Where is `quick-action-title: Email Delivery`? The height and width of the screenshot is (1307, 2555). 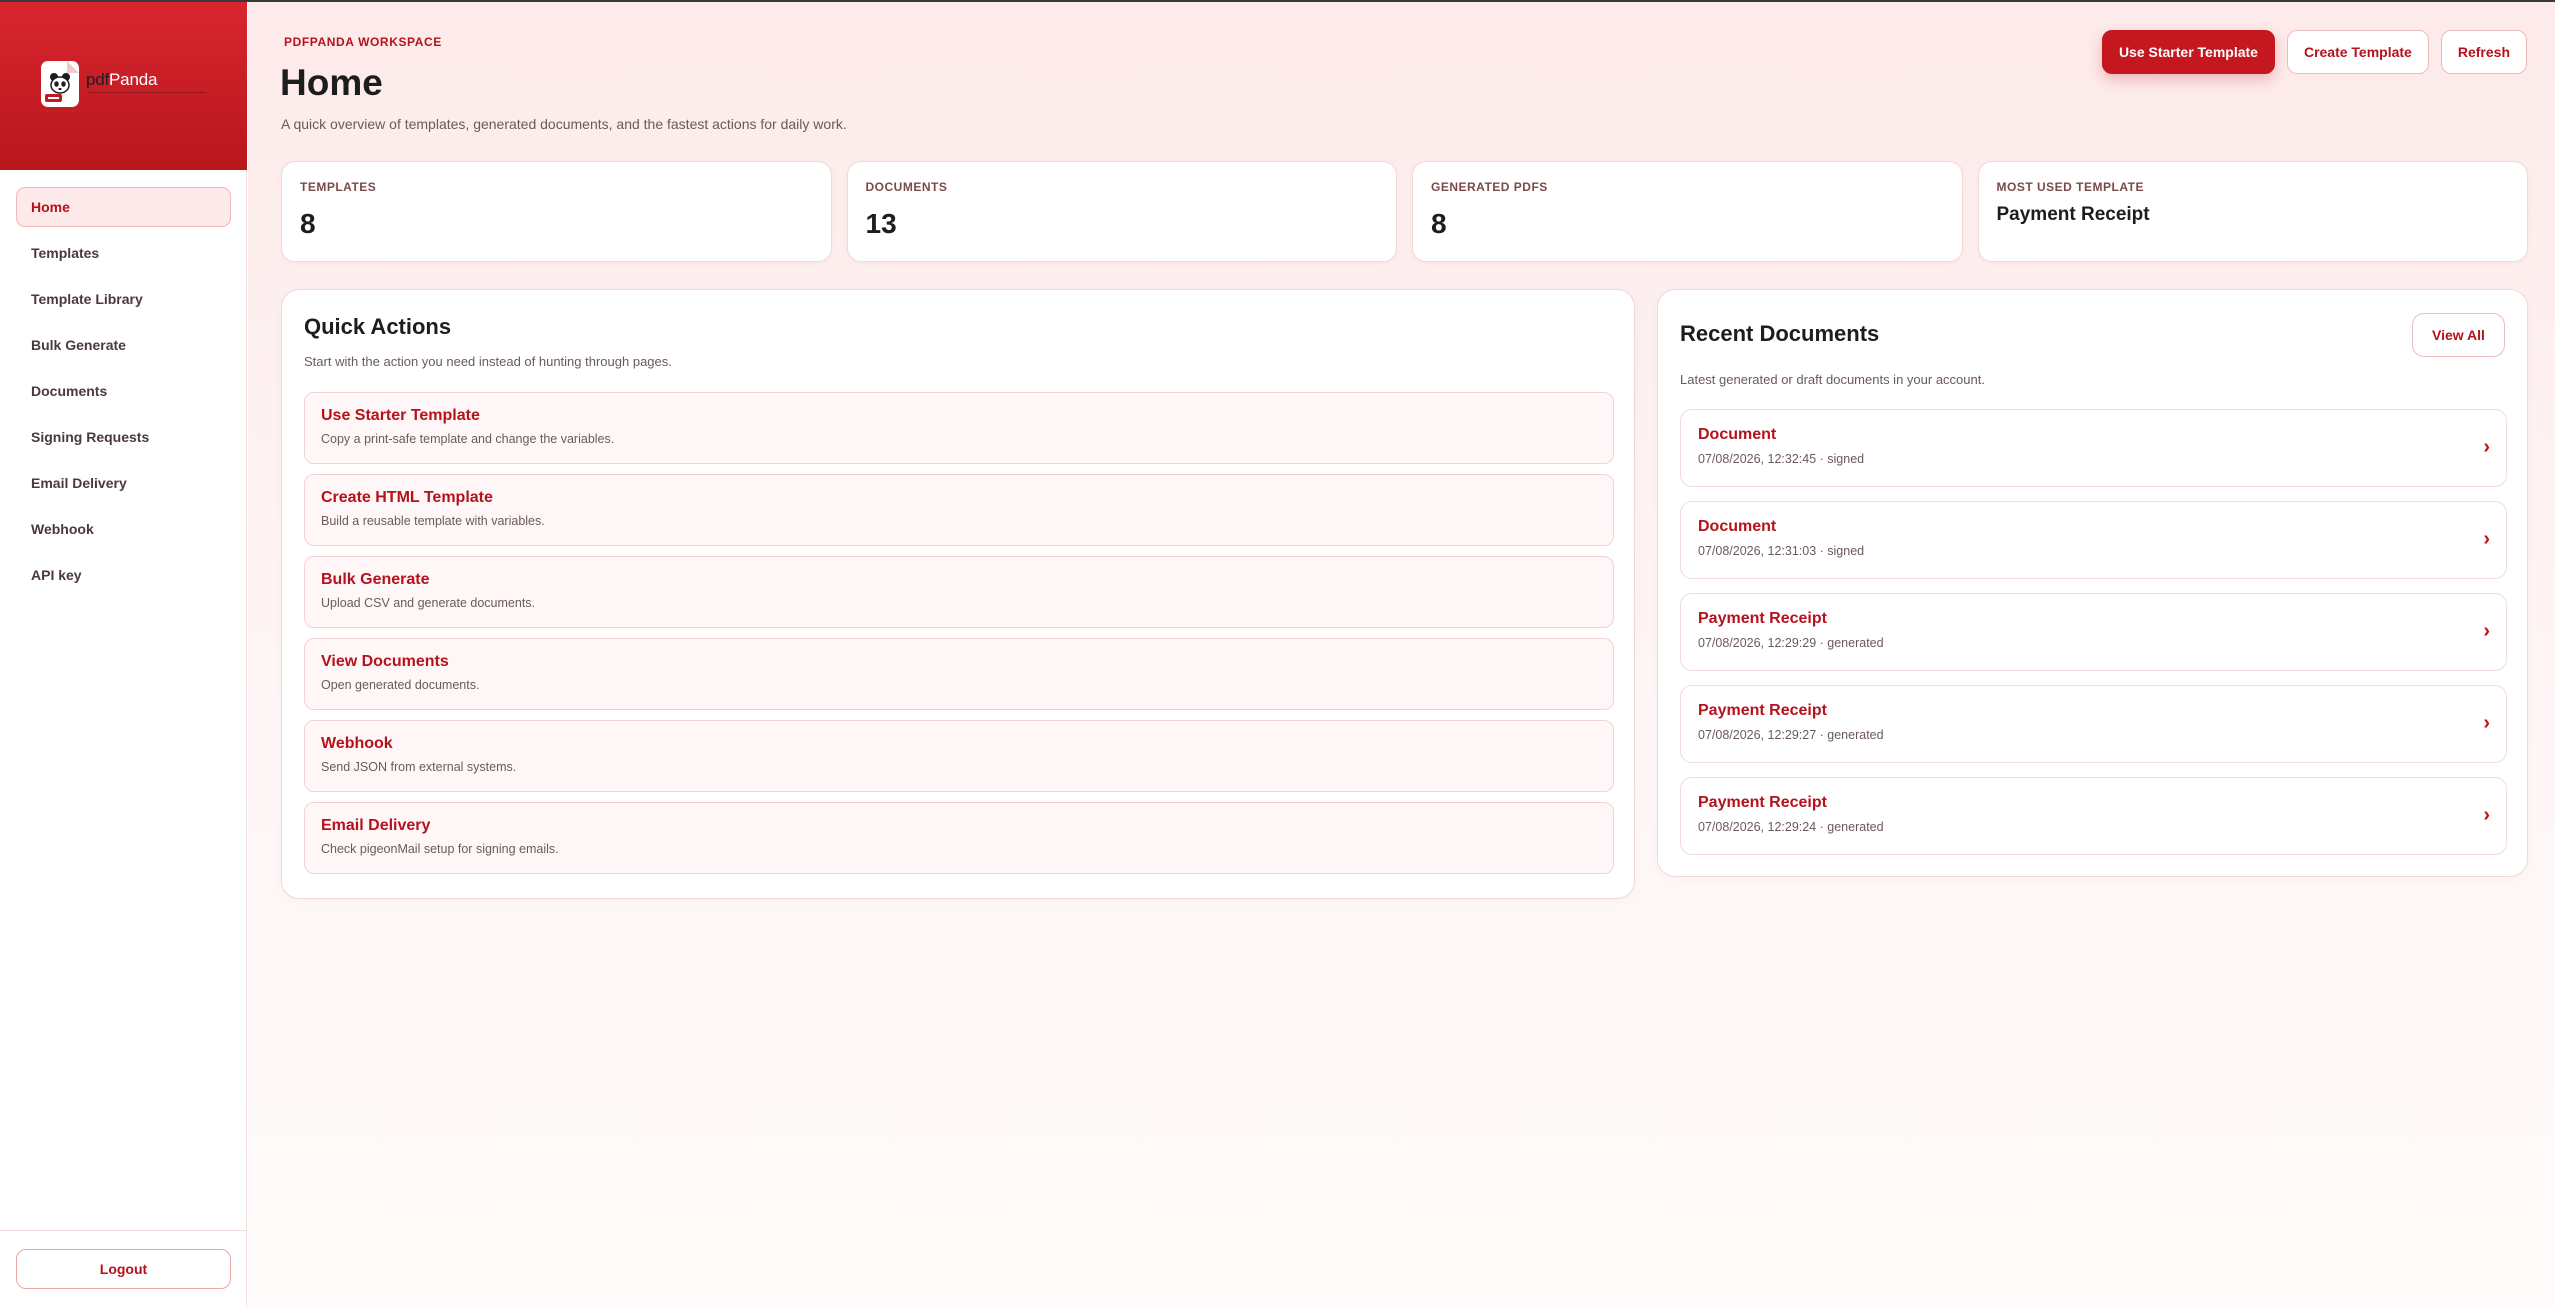
quick-action-title: Email Delivery is located at coordinates (376, 825).